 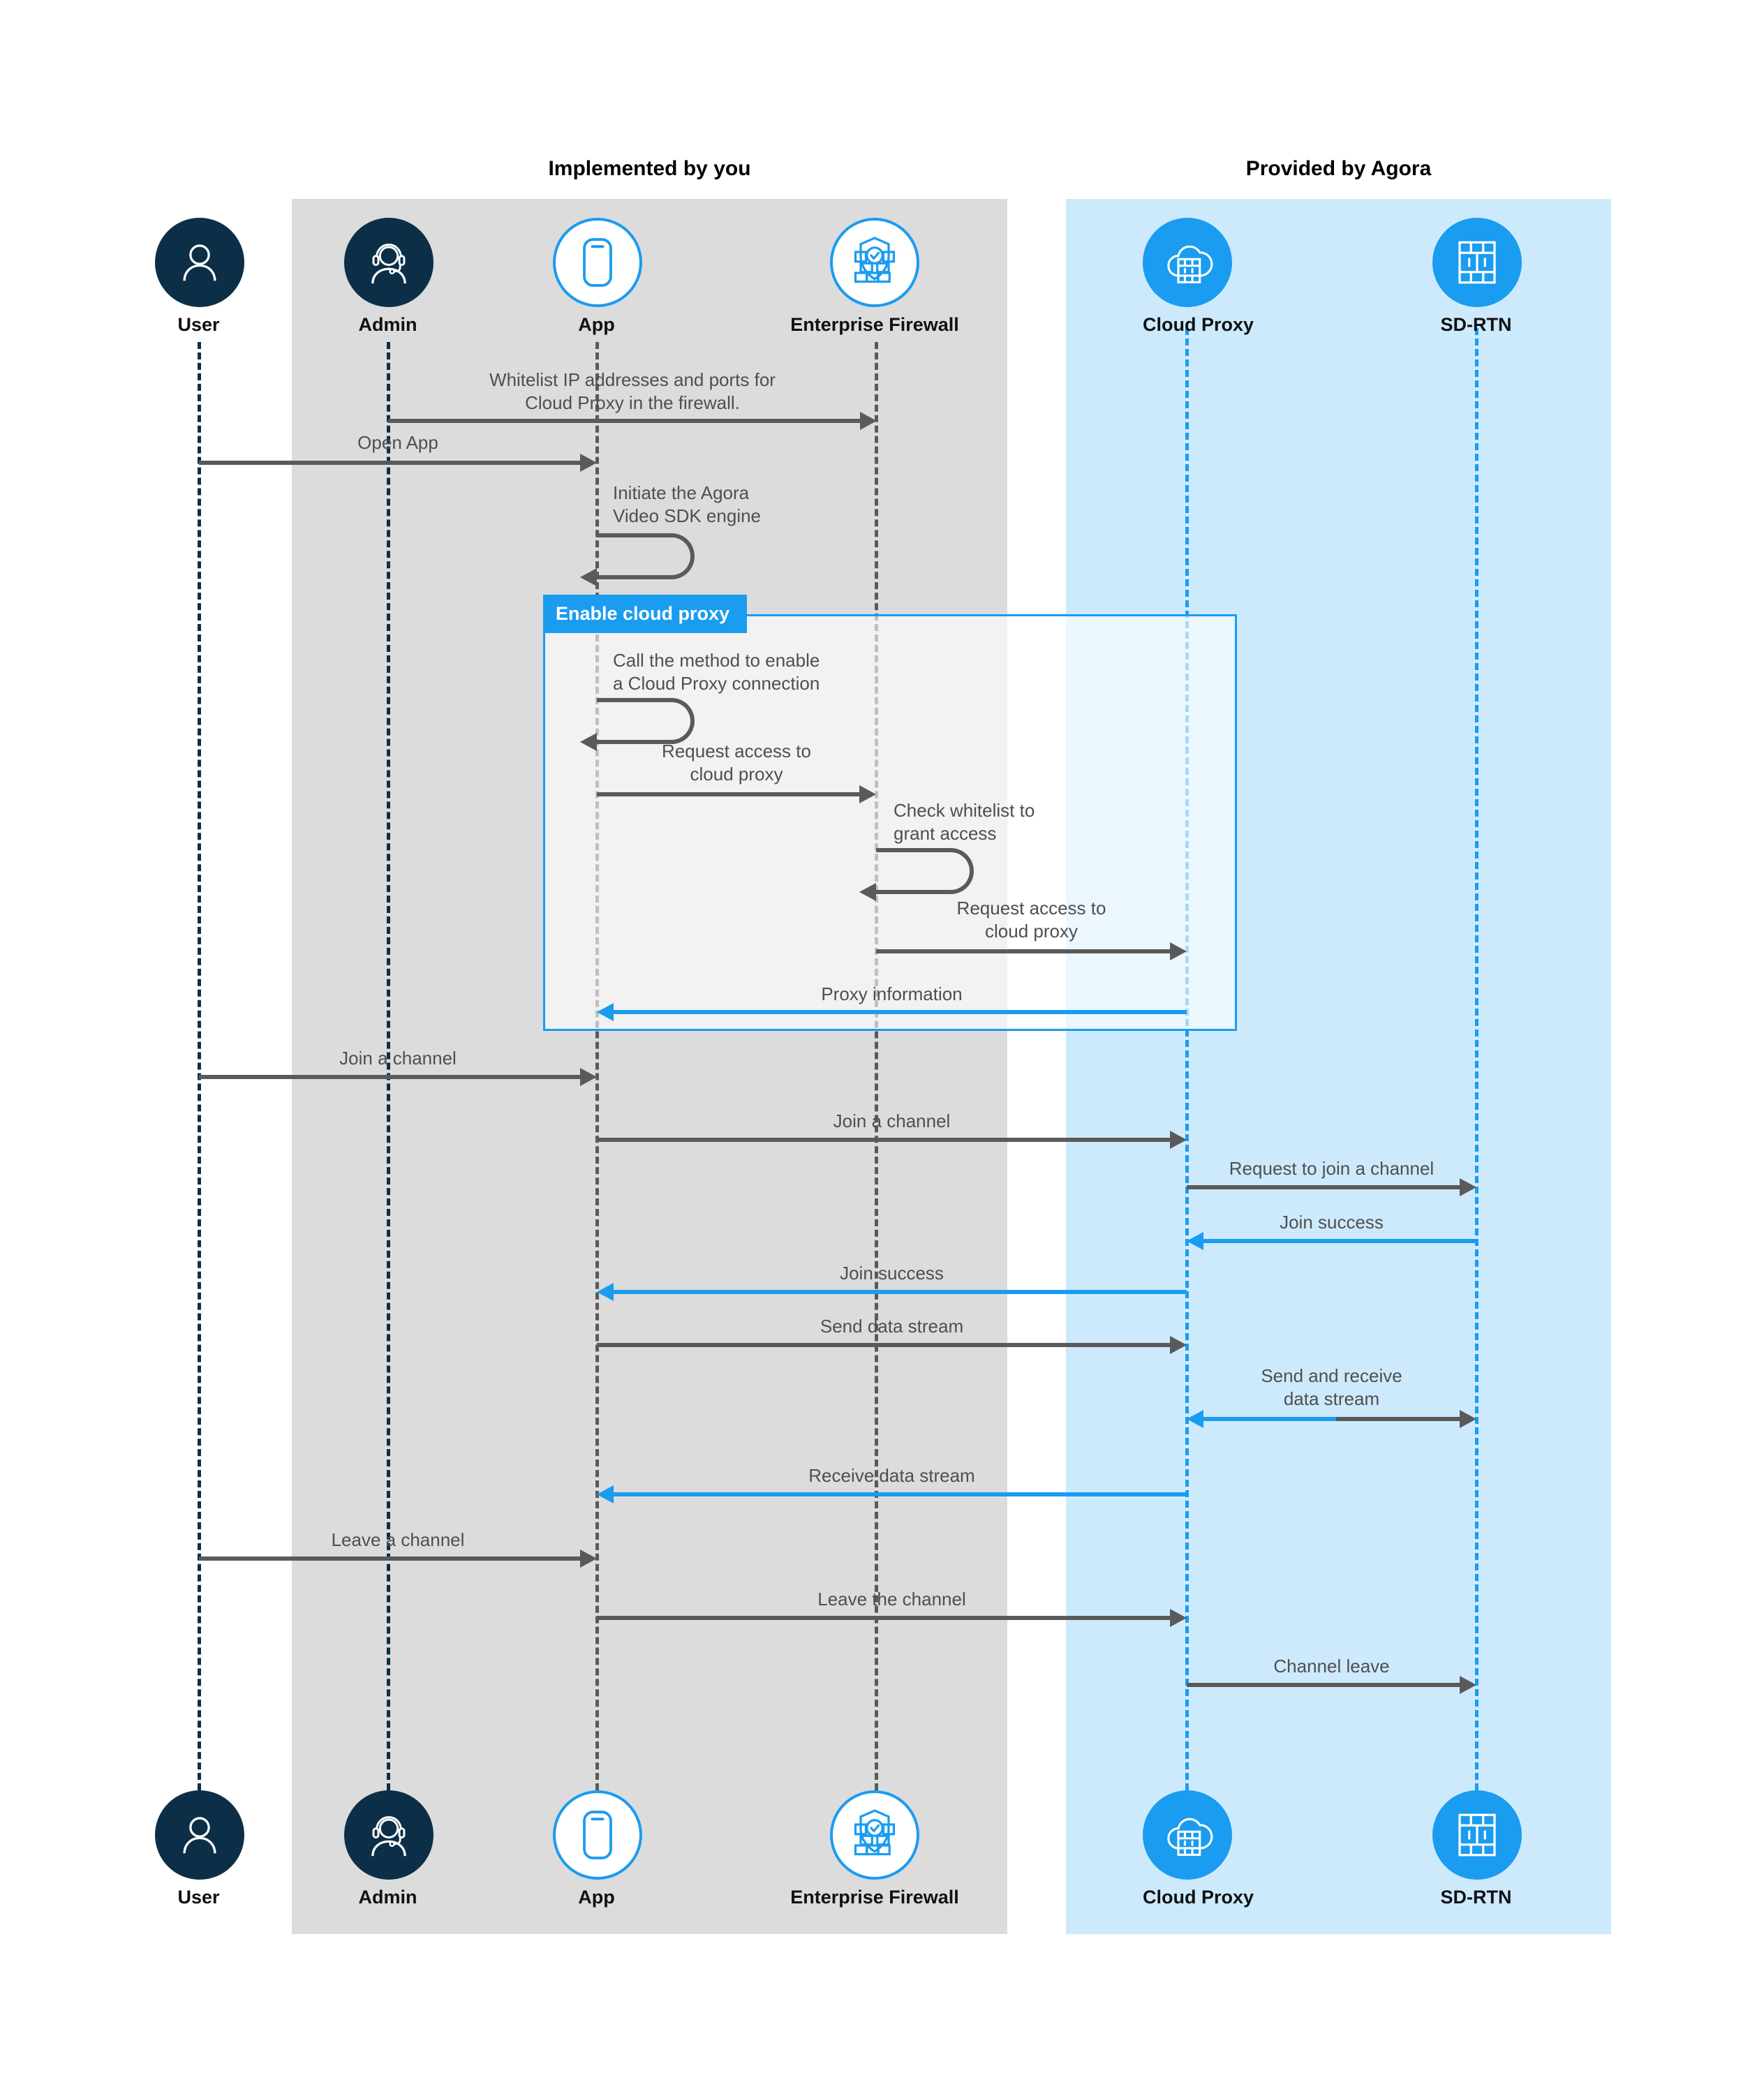 What do you see at coordinates (1187, 1059) in the screenshot?
I see `lifeline-proxy` at bounding box center [1187, 1059].